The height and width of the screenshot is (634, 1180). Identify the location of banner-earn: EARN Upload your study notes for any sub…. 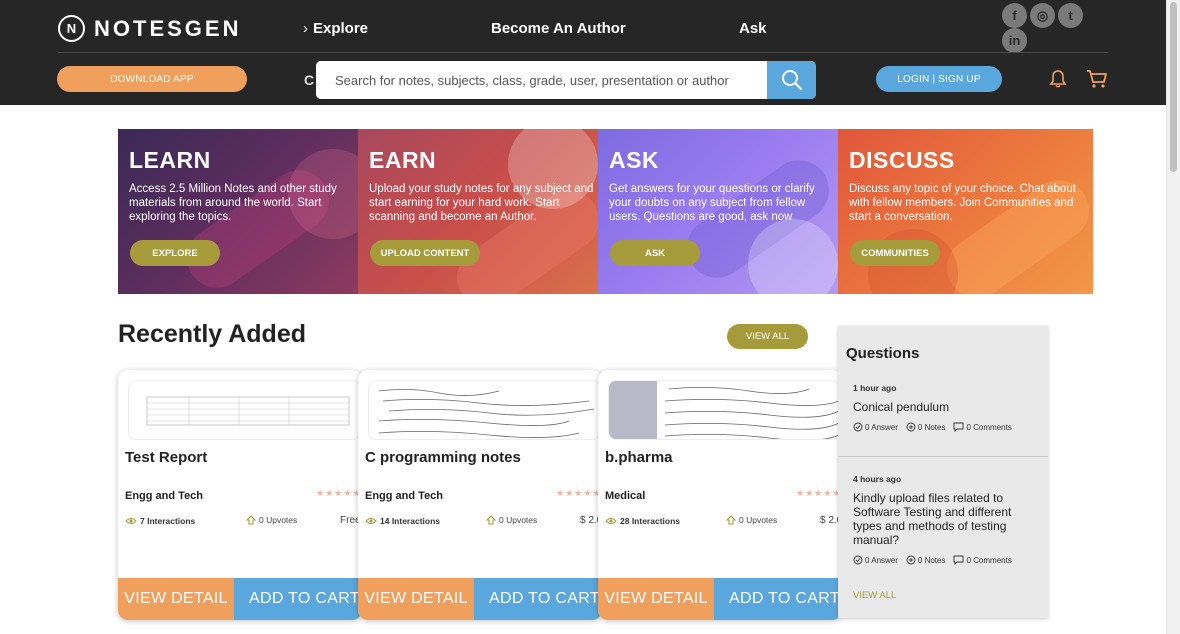
(478, 211).